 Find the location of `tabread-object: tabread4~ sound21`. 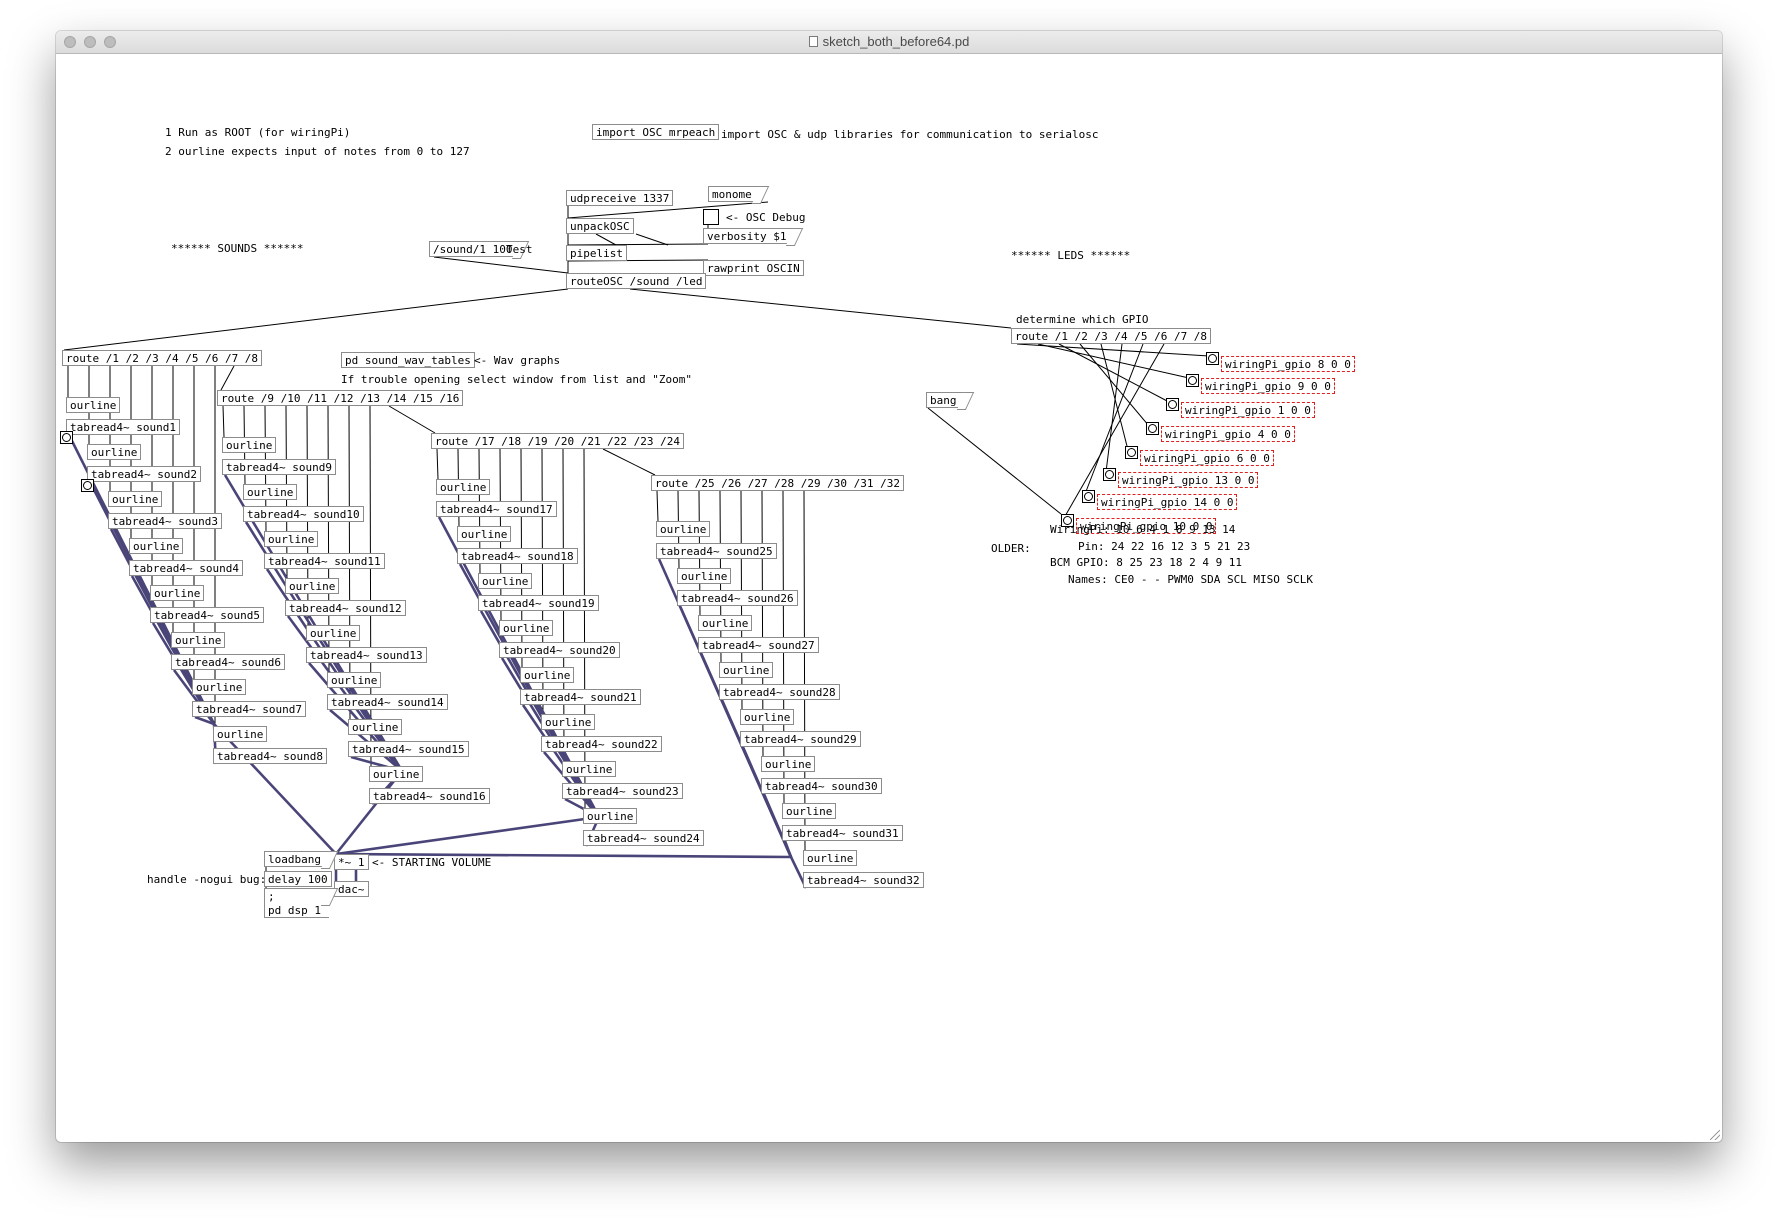

tabread-object: tabread4~ sound21 is located at coordinates (580, 697).